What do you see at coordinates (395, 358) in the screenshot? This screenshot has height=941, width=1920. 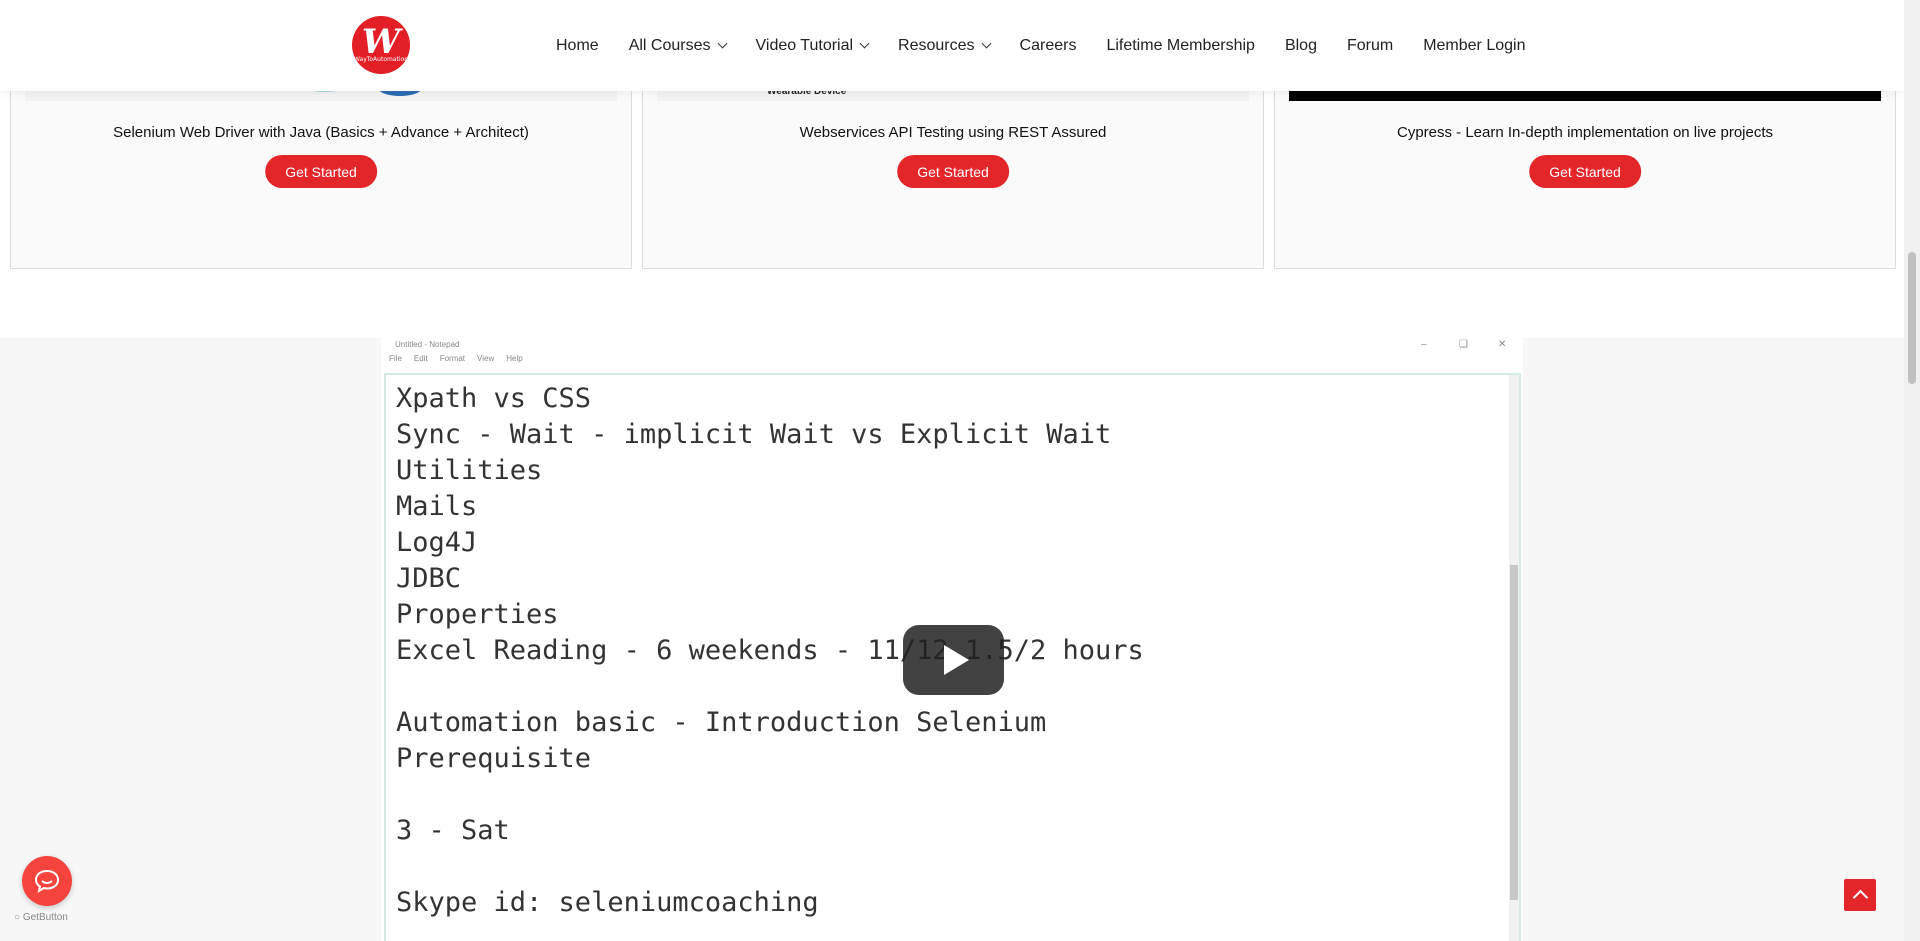 I see `notepad-menu-item: File` at bounding box center [395, 358].